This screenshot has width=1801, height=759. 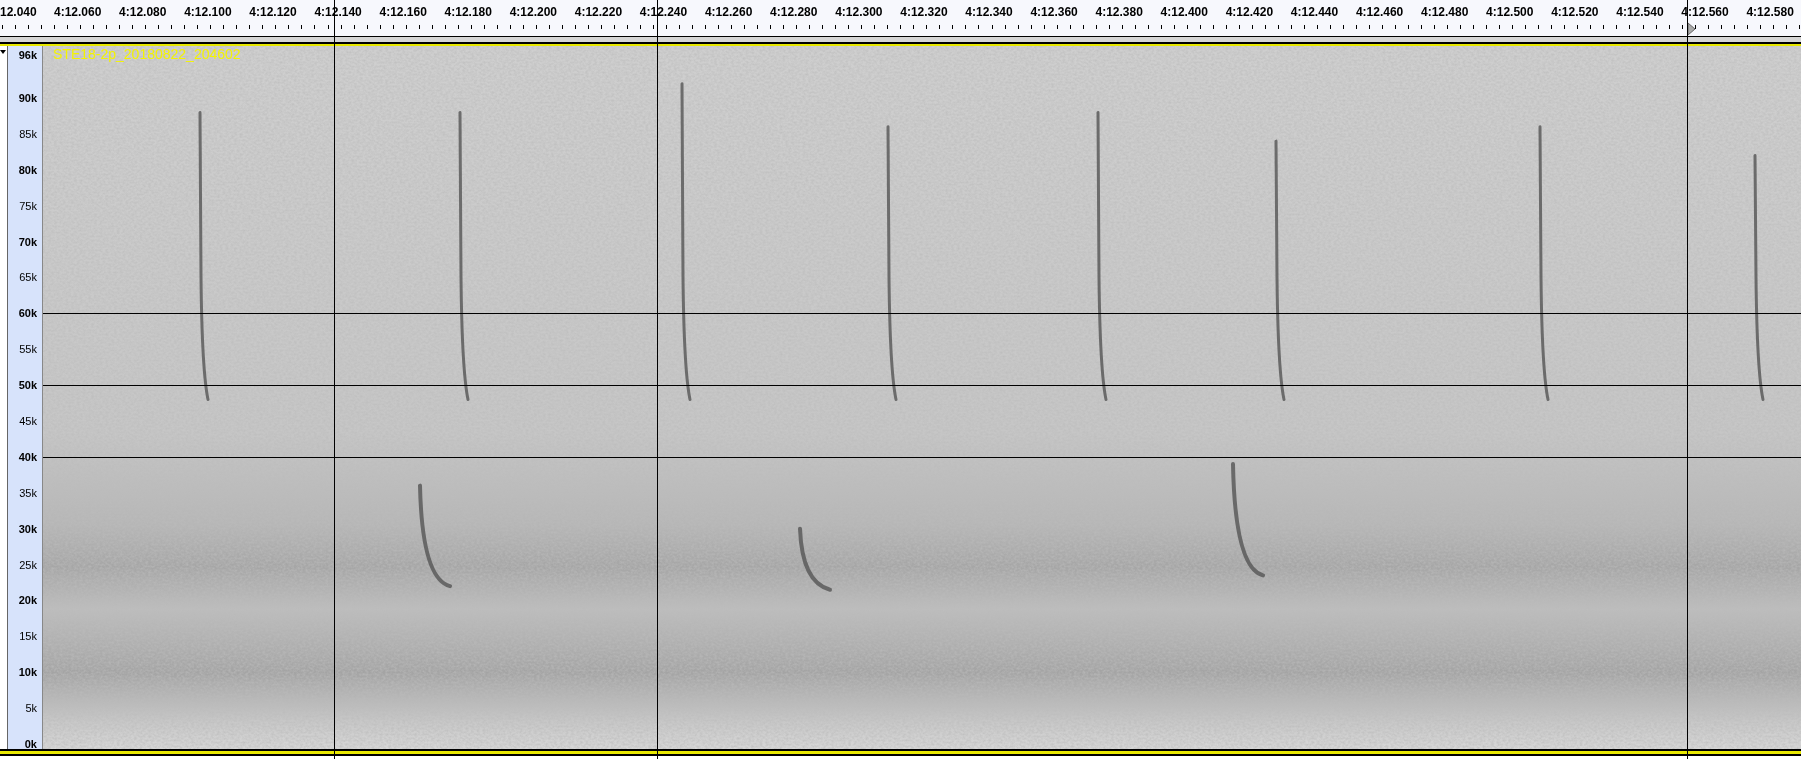 I want to click on frequency-label: 25k, so click(x=28, y=565).